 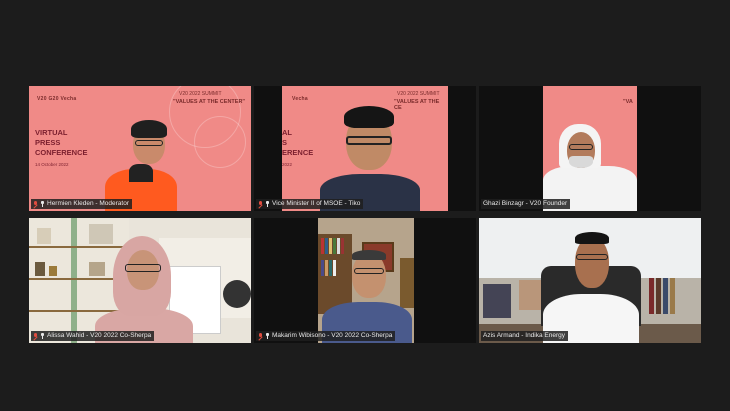 What do you see at coordinates (300, 99) in the screenshot?
I see `sponsor-logos: Vecha` at bounding box center [300, 99].